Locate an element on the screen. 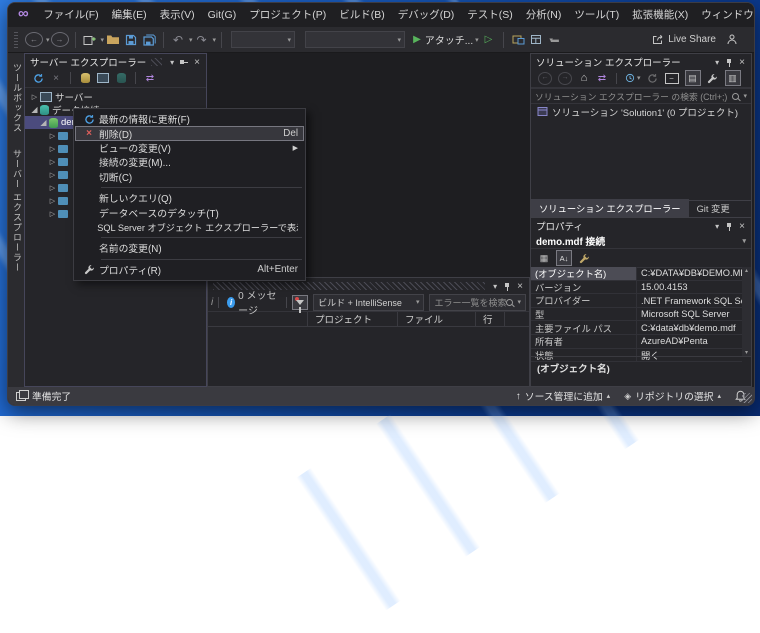 The height and width of the screenshot is (633, 760). properties-window-toolbar-button is located at coordinates (536, 40).